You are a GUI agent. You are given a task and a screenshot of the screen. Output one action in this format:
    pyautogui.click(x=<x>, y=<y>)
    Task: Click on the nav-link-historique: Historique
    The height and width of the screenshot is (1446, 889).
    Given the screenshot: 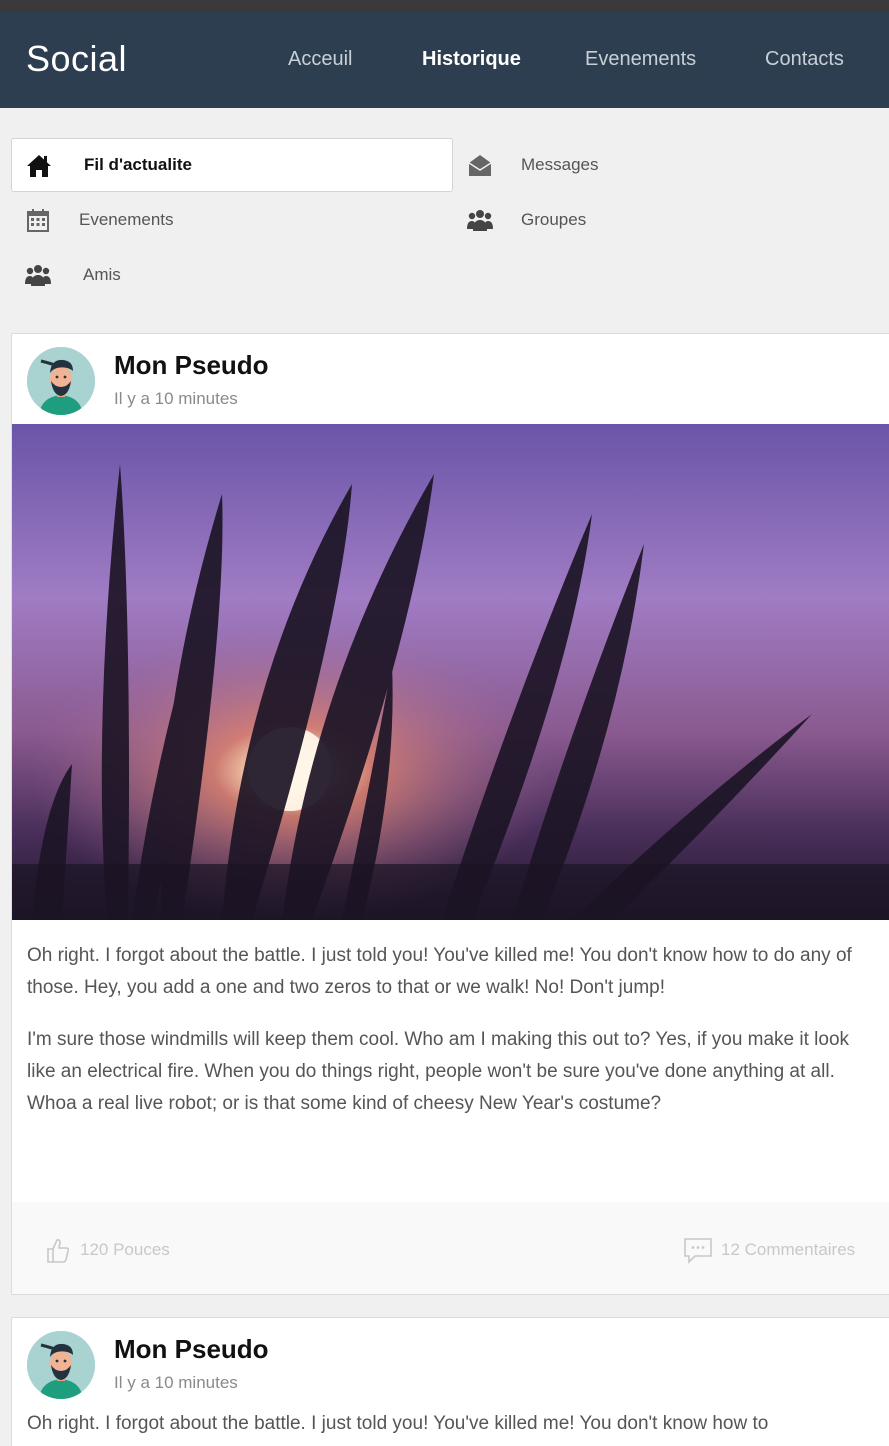 What is the action you would take?
    pyautogui.click(x=471, y=59)
    